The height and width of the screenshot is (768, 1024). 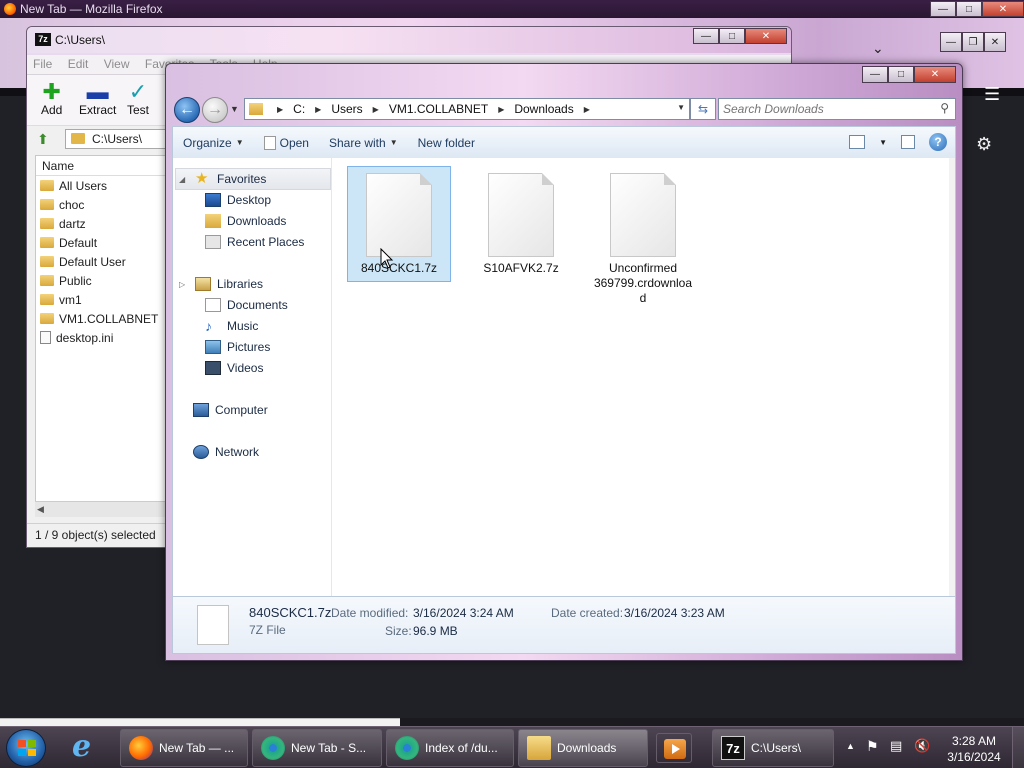 I want to click on list-item: All Users, so click(x=110, y=185).